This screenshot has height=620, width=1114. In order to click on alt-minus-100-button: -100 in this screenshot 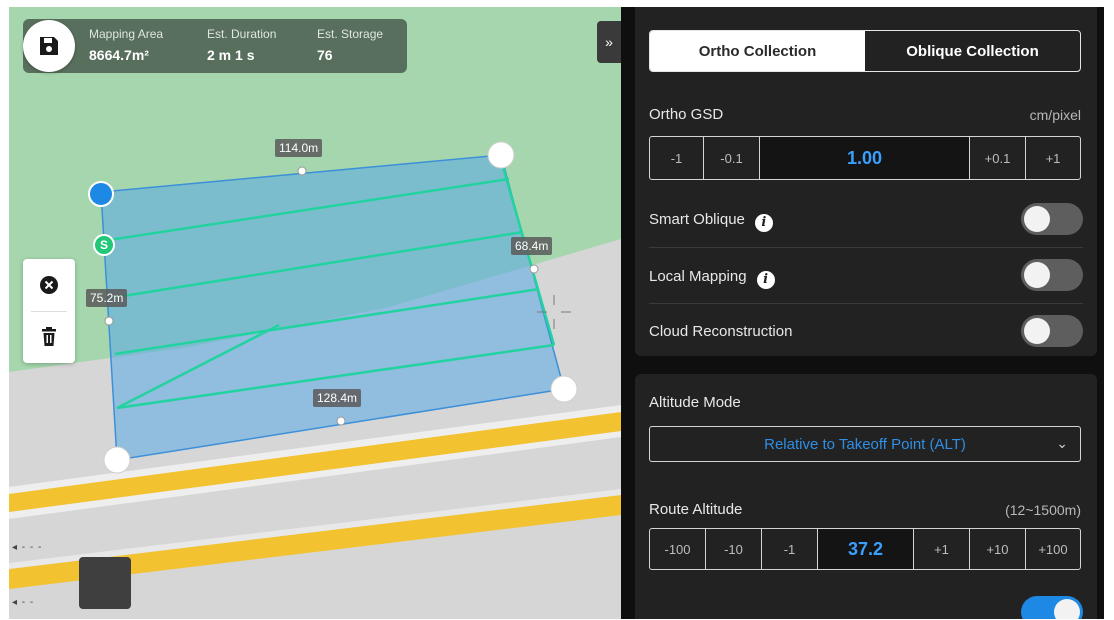, I will do `click(678, 549)`.